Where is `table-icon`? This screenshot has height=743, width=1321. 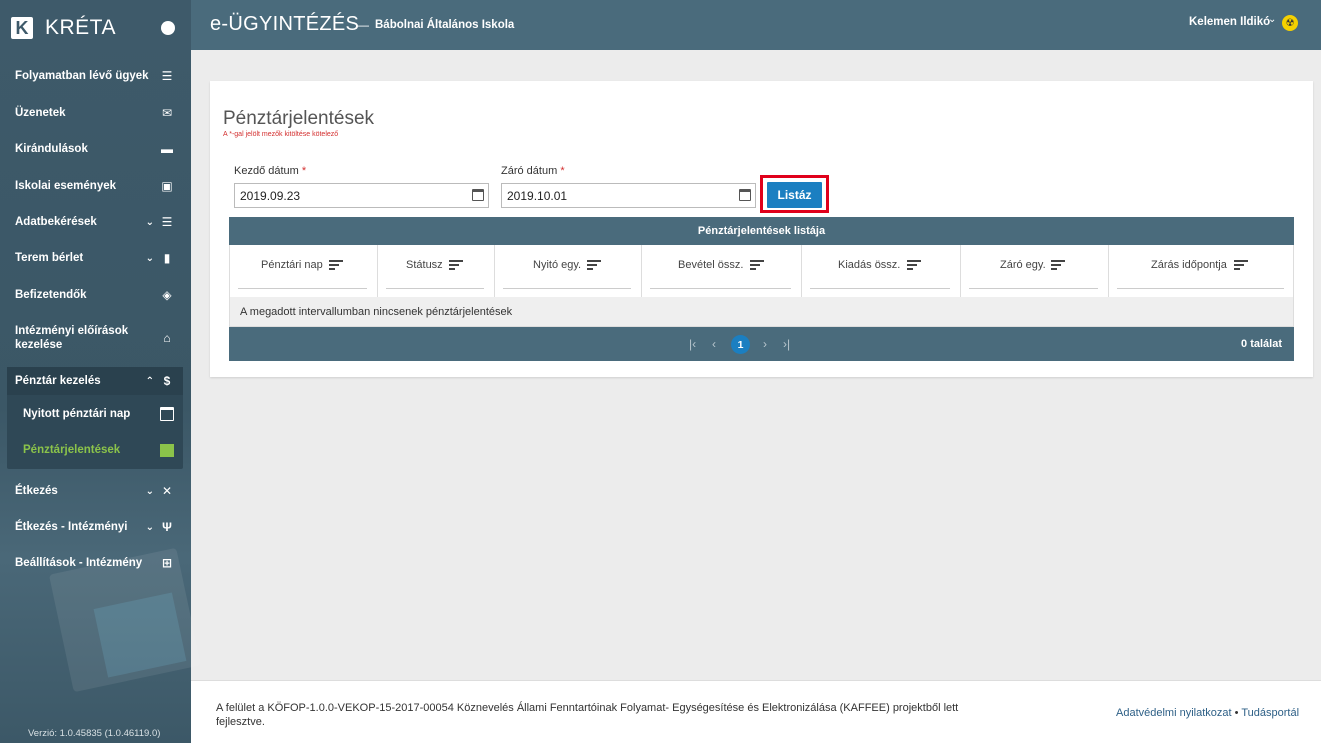 table-icon is located at coordinates (167, 450).